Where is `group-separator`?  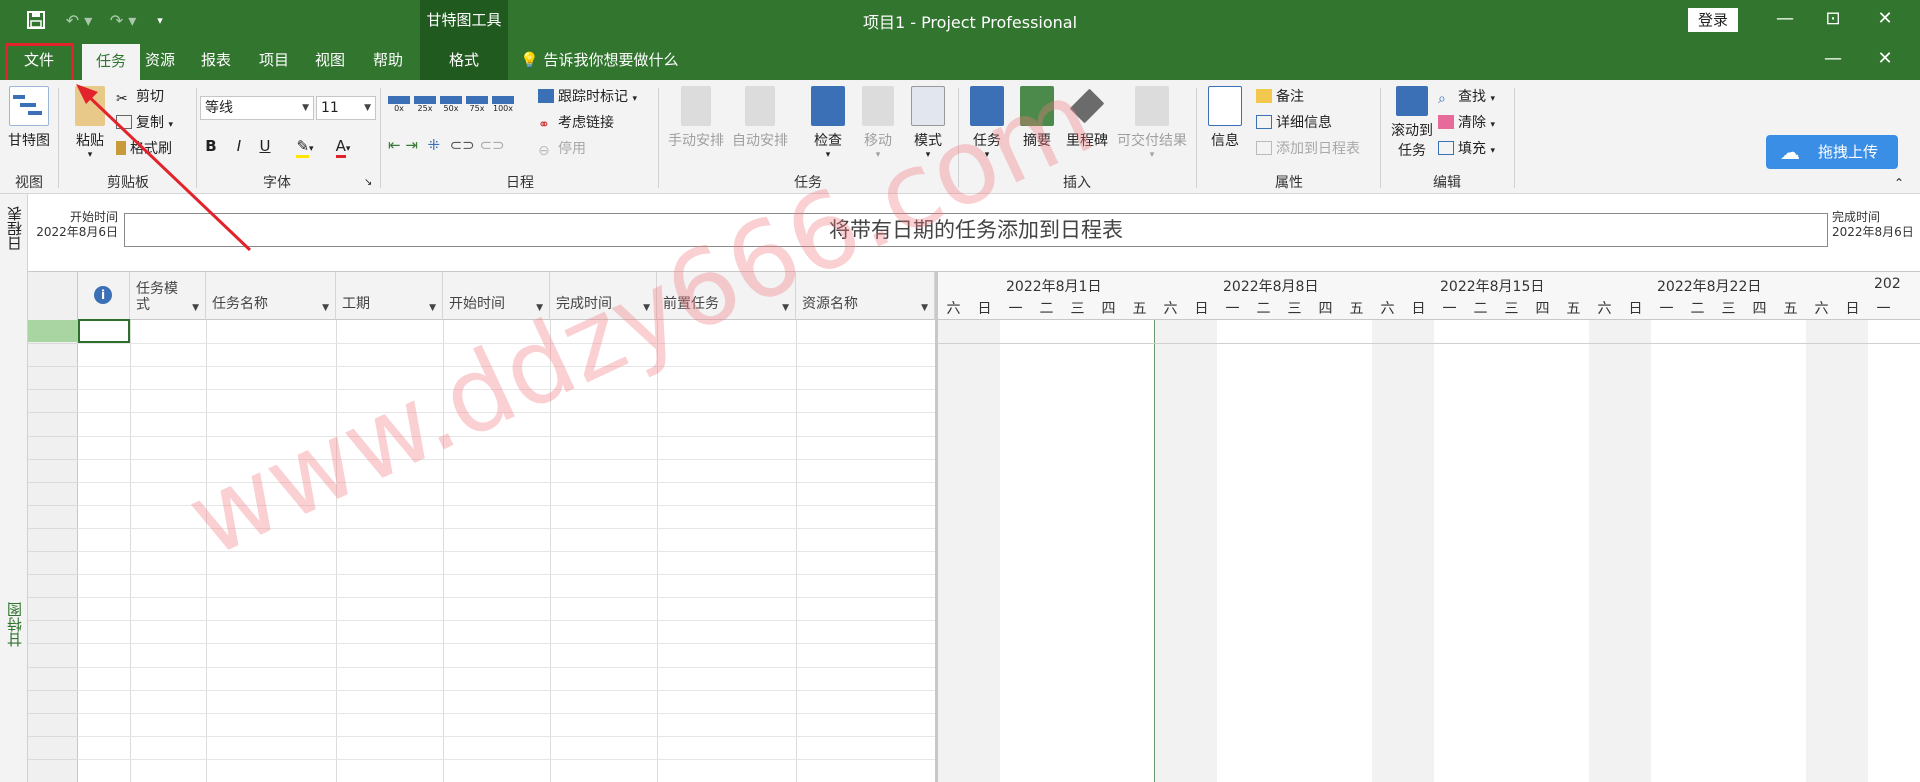 group-separator is located at coordinates (1380, 138).